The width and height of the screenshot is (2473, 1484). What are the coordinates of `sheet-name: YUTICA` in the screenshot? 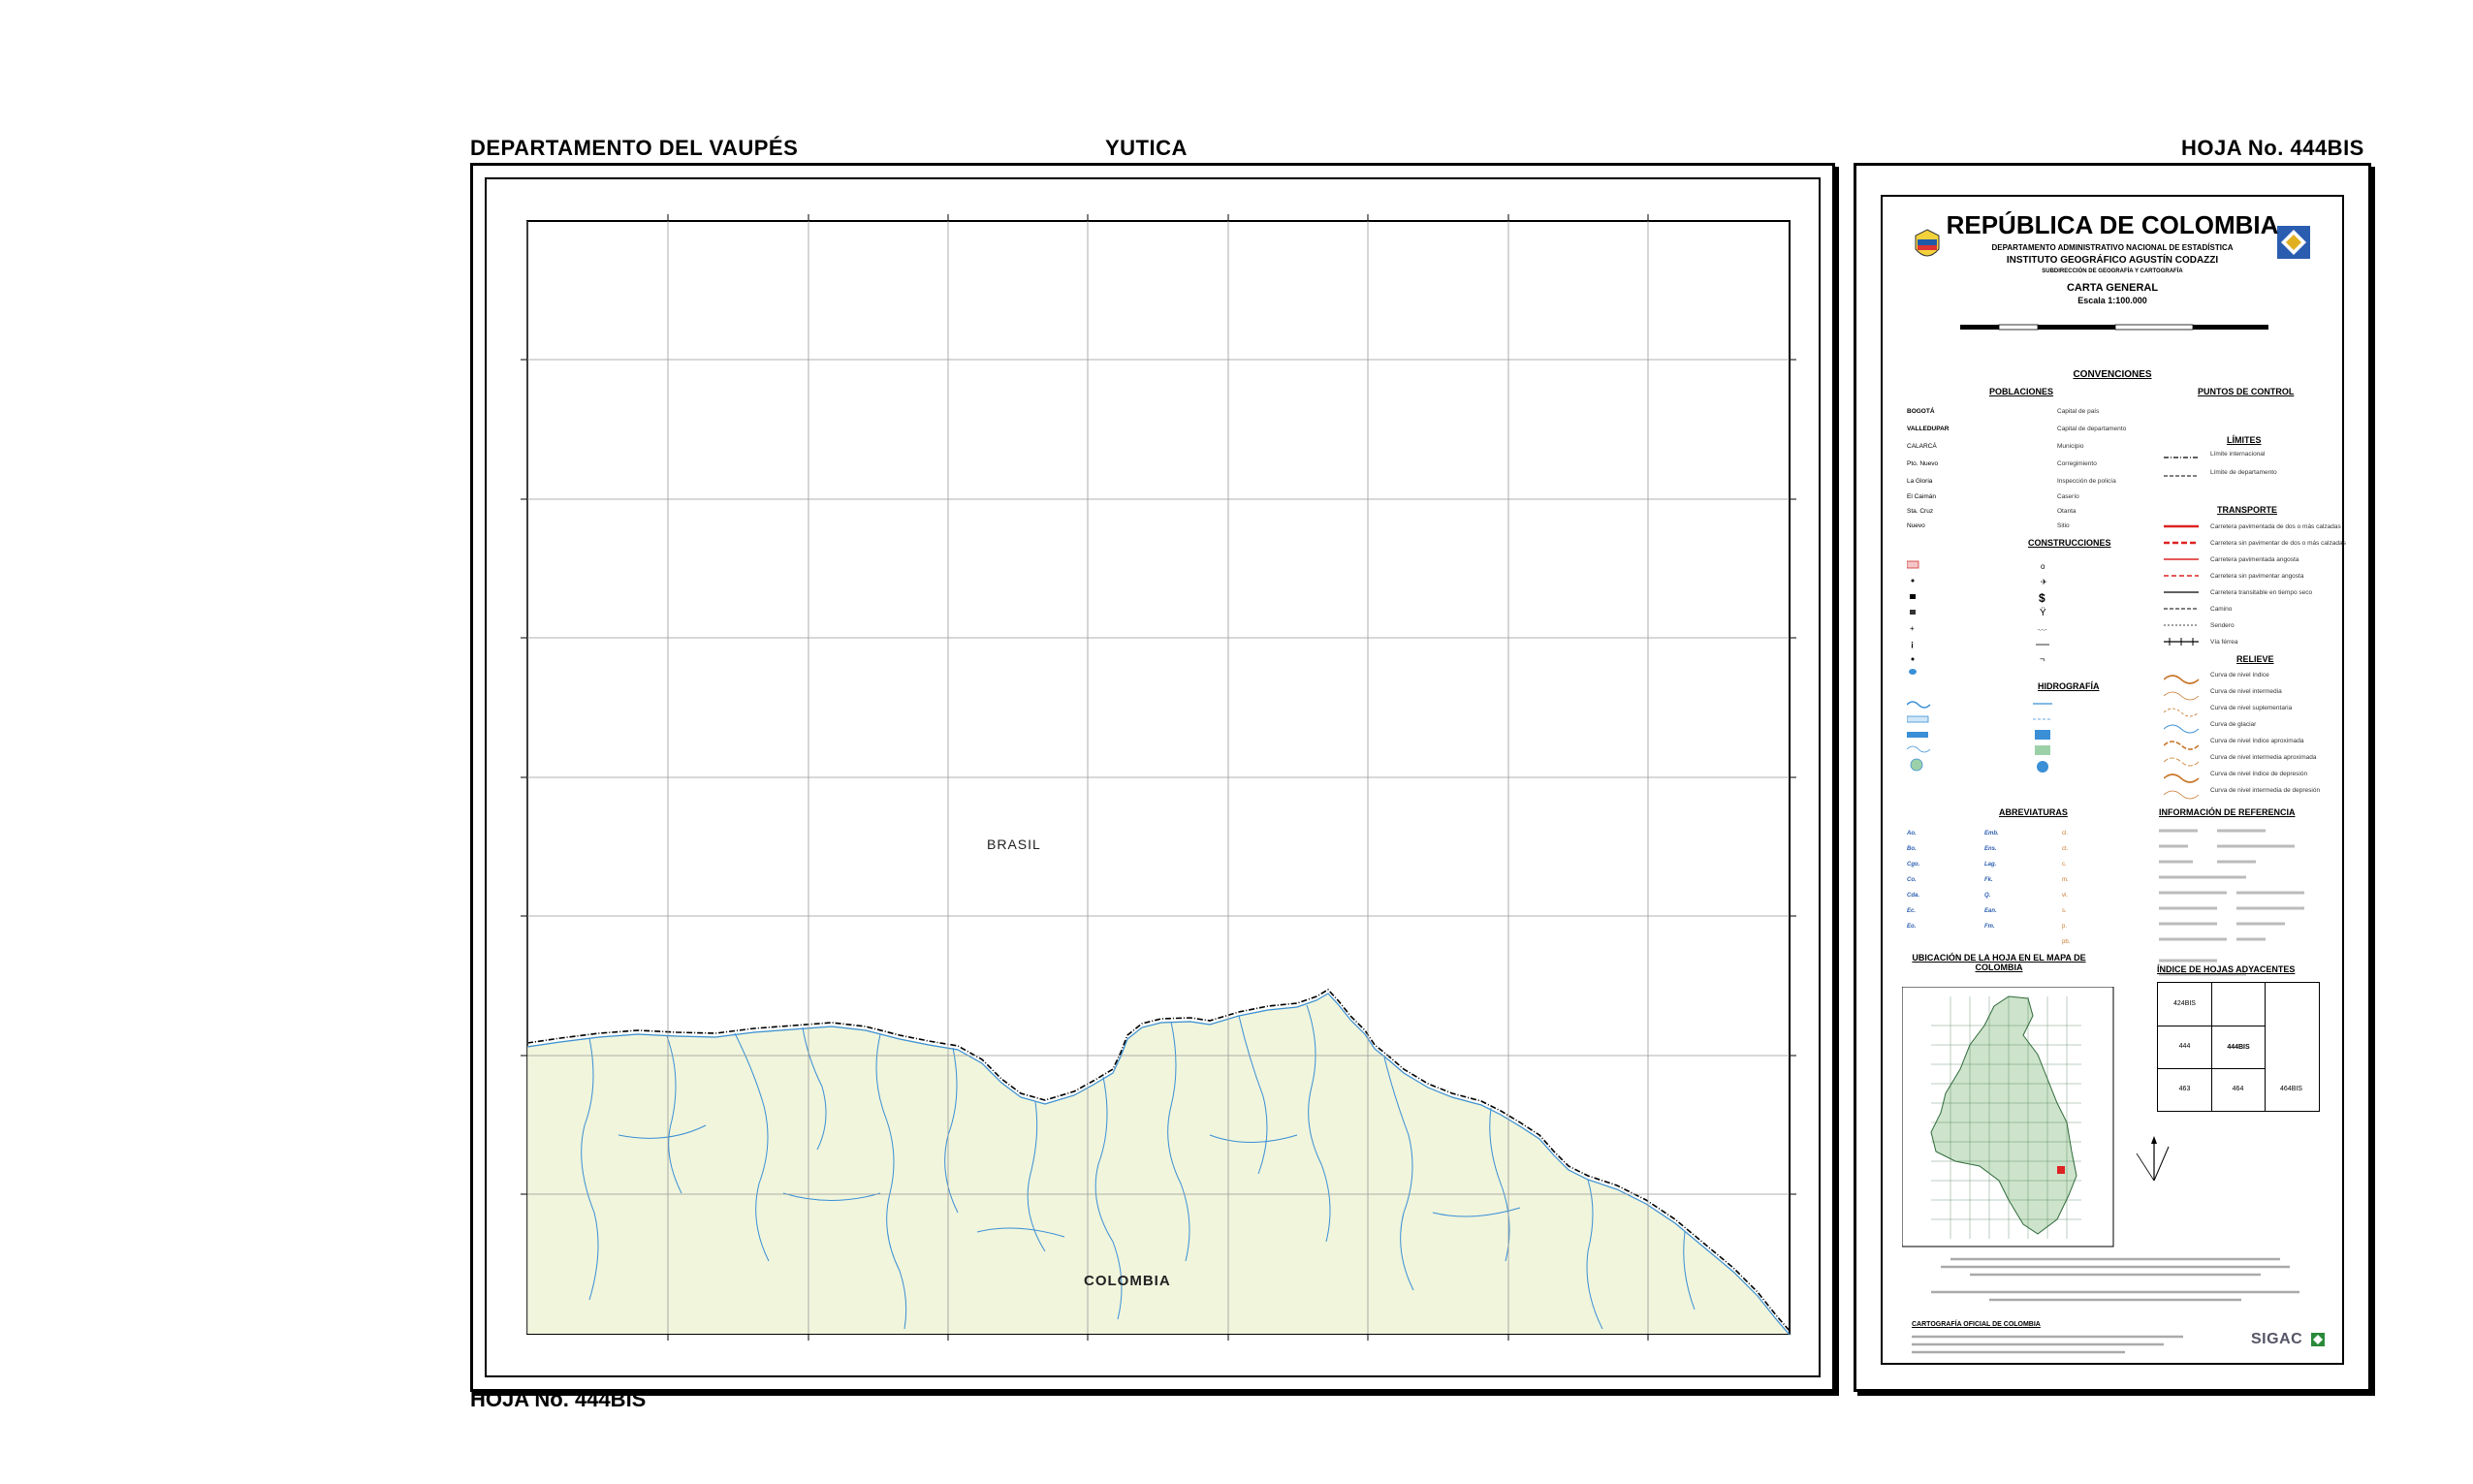 It's located at (1146, 148).